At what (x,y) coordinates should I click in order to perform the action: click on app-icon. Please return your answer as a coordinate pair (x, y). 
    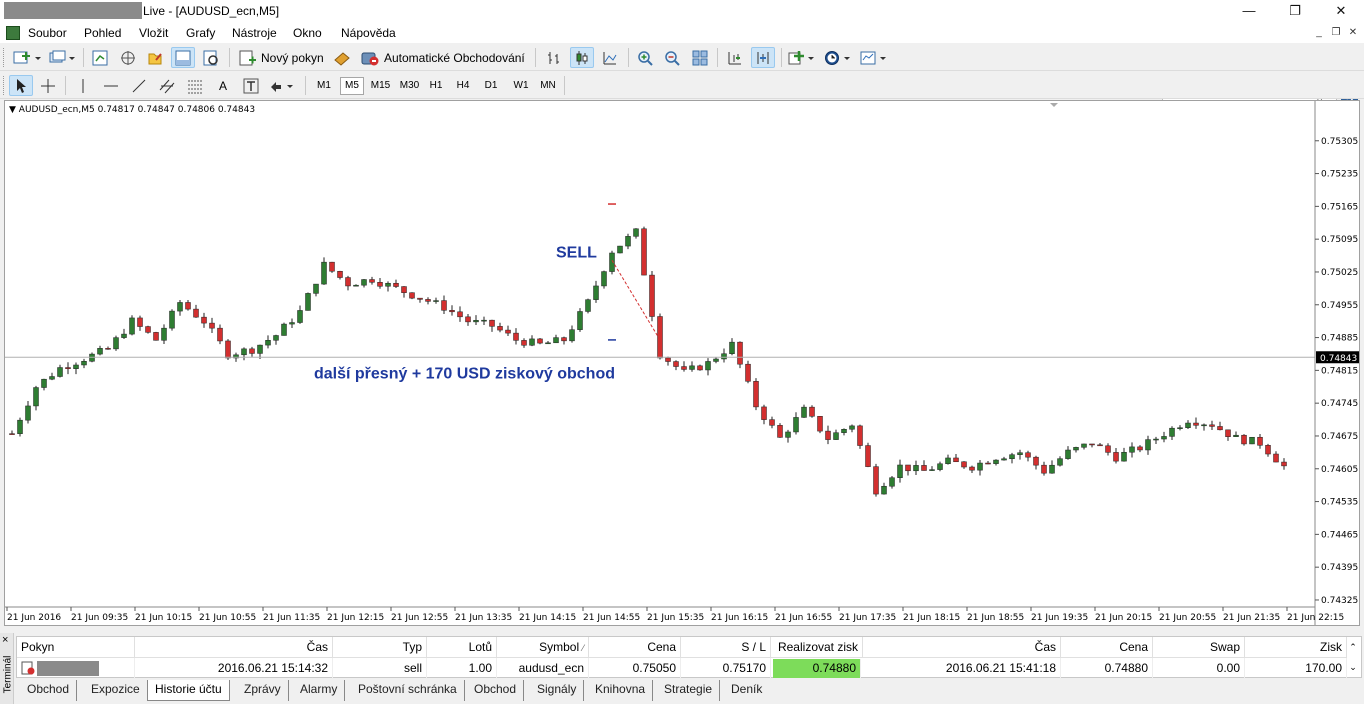
    Looking at the image, I should click on (13, 33).